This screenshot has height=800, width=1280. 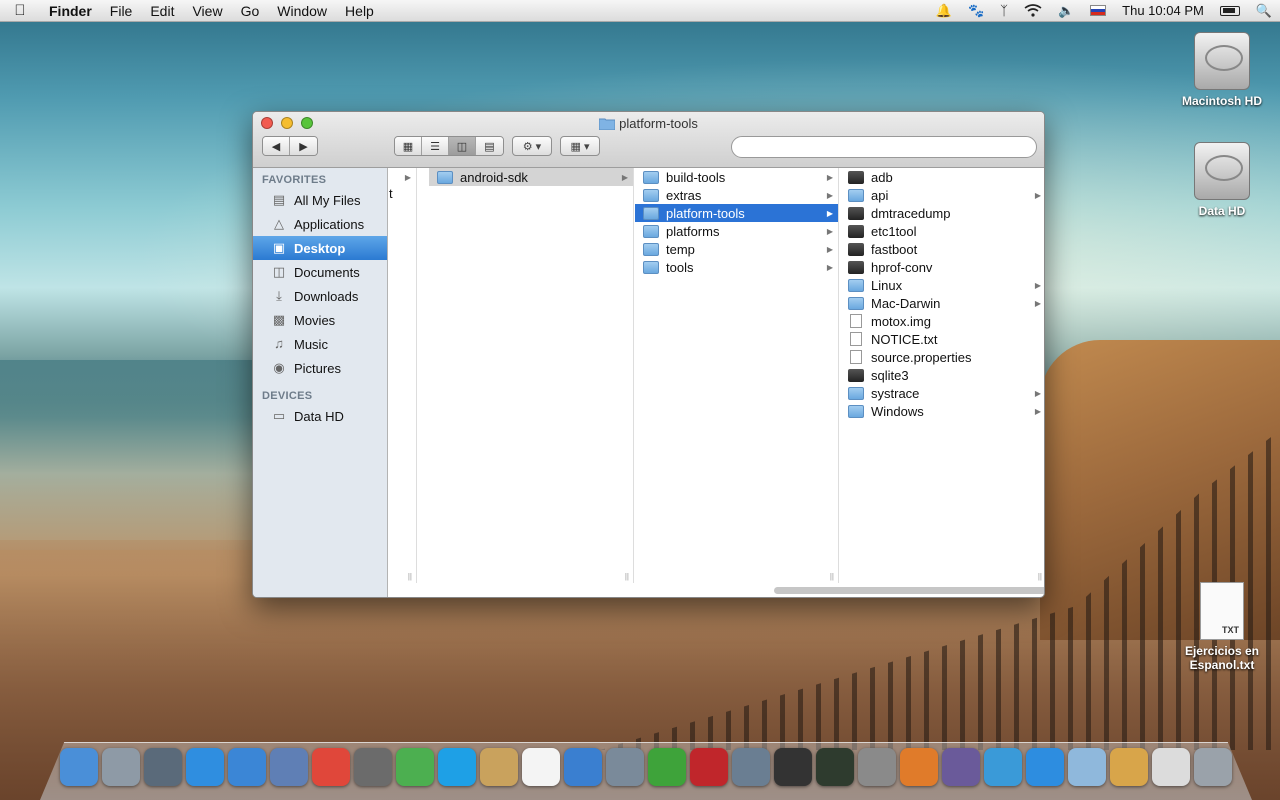 I want to click on column-1: android-sdk ▶ ||, so click(x=531, y=375).